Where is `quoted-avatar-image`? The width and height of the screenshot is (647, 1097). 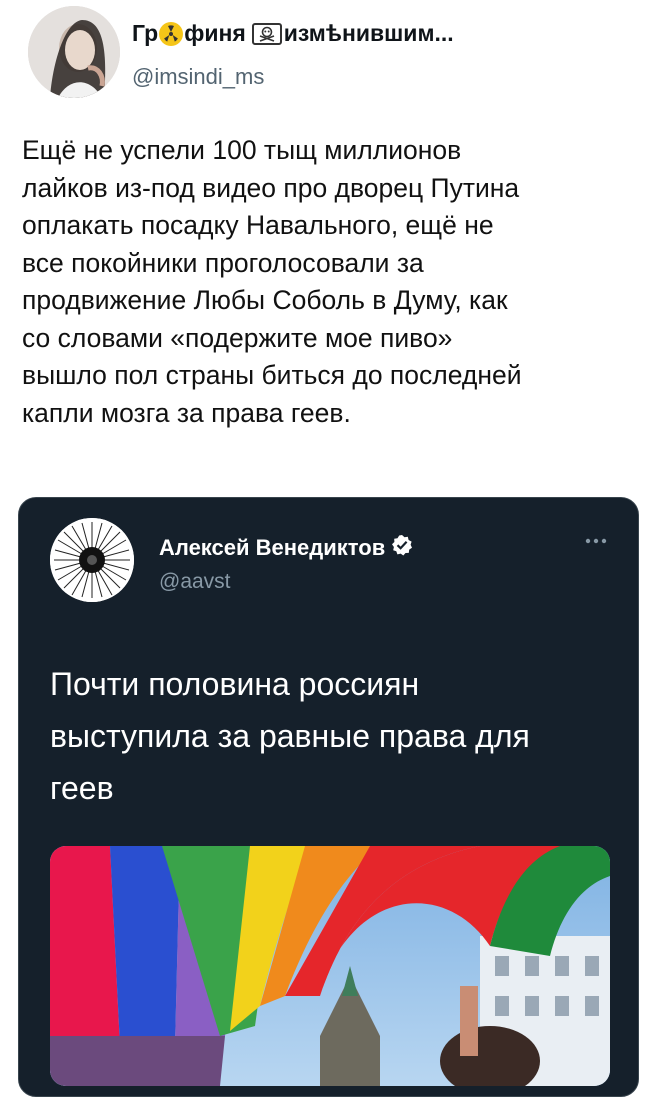 quoted-avatar-image is located at coordinates (92, 560).